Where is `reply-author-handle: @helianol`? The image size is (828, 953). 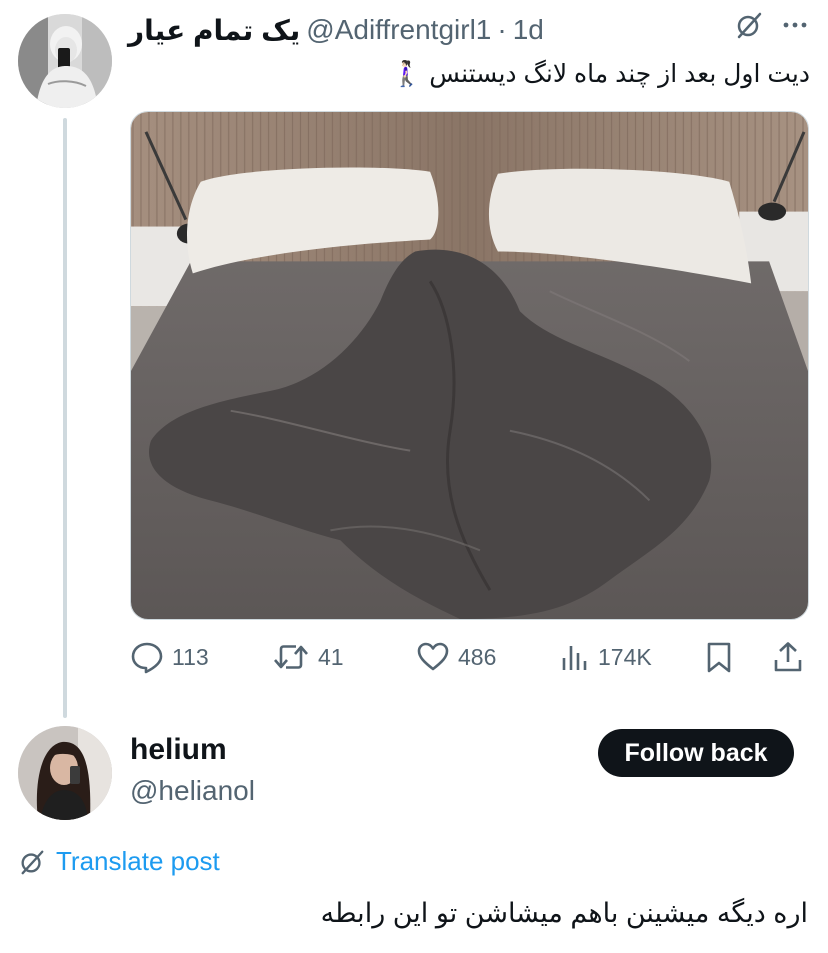 reply-author-handle: @helianol is located at coordinates (192, 791).